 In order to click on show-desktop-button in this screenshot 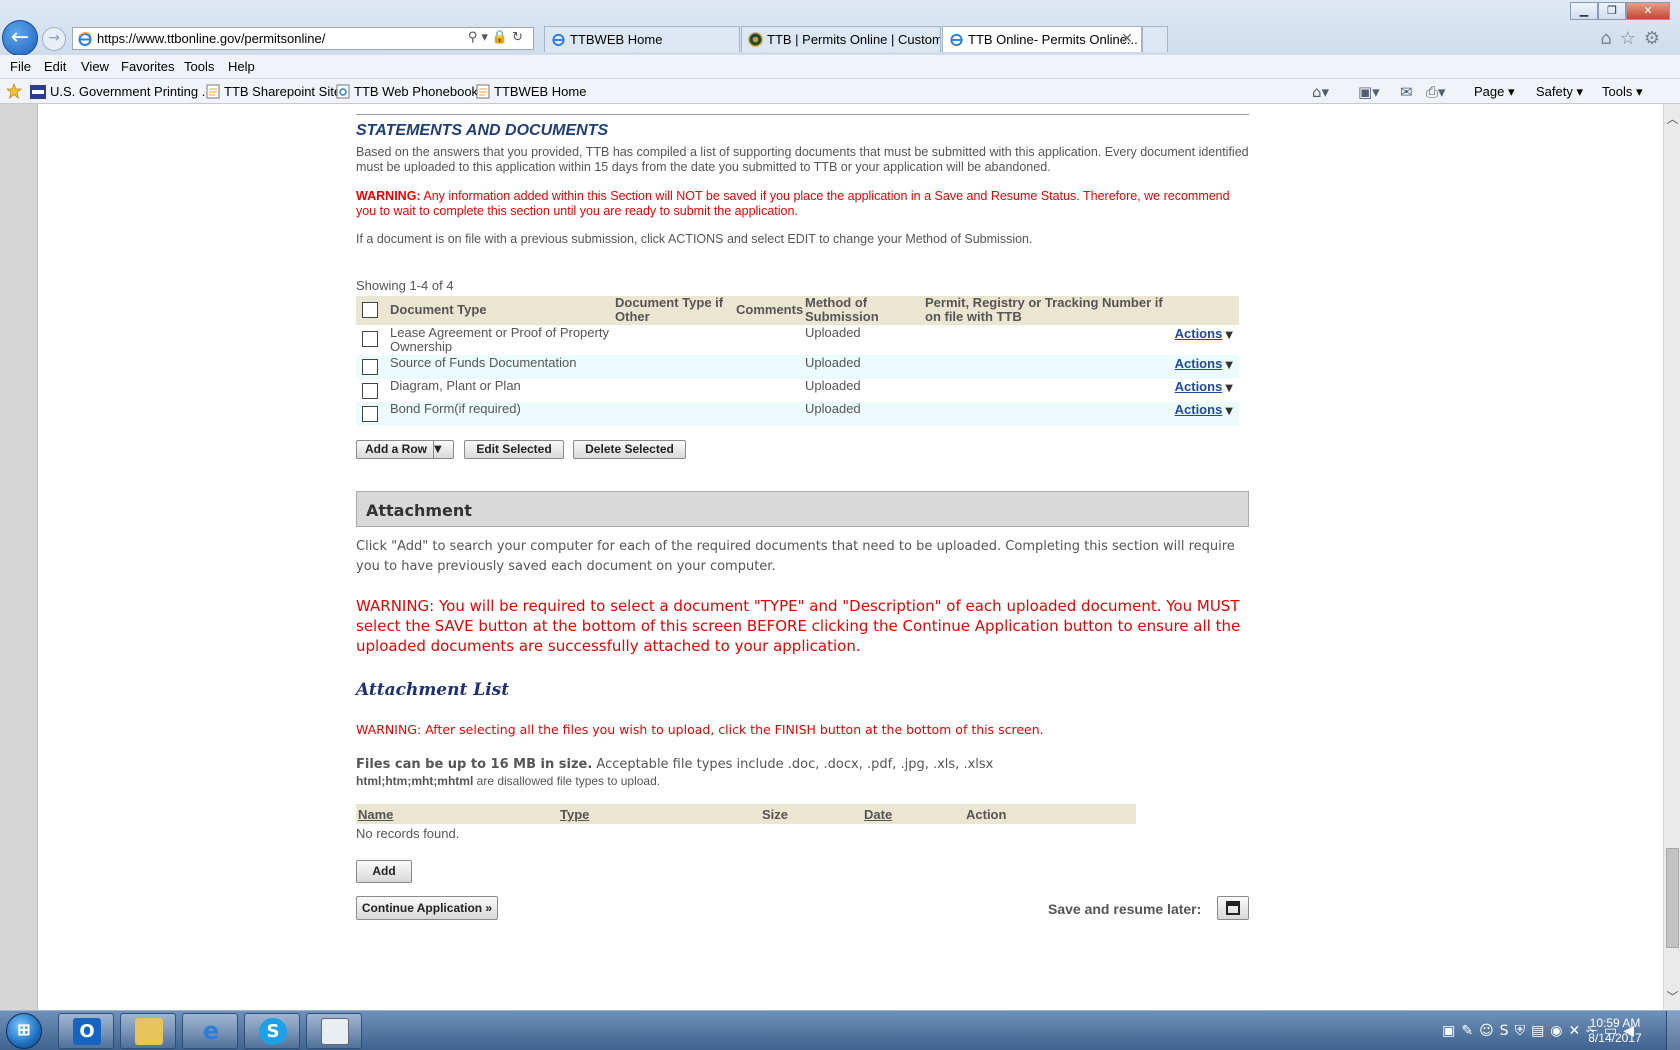, I will do `click(1673, 1030)`.